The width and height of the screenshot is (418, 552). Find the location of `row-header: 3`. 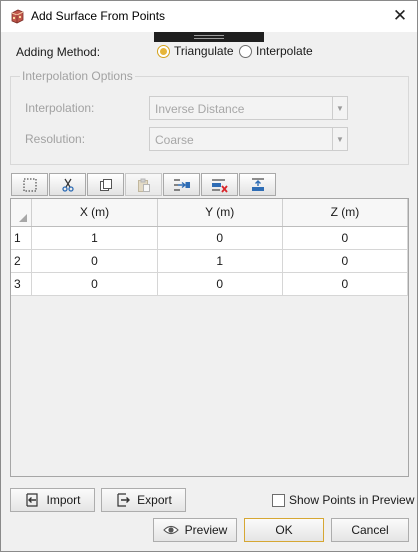

row-header: 3 is located at coordinates (22, 284).